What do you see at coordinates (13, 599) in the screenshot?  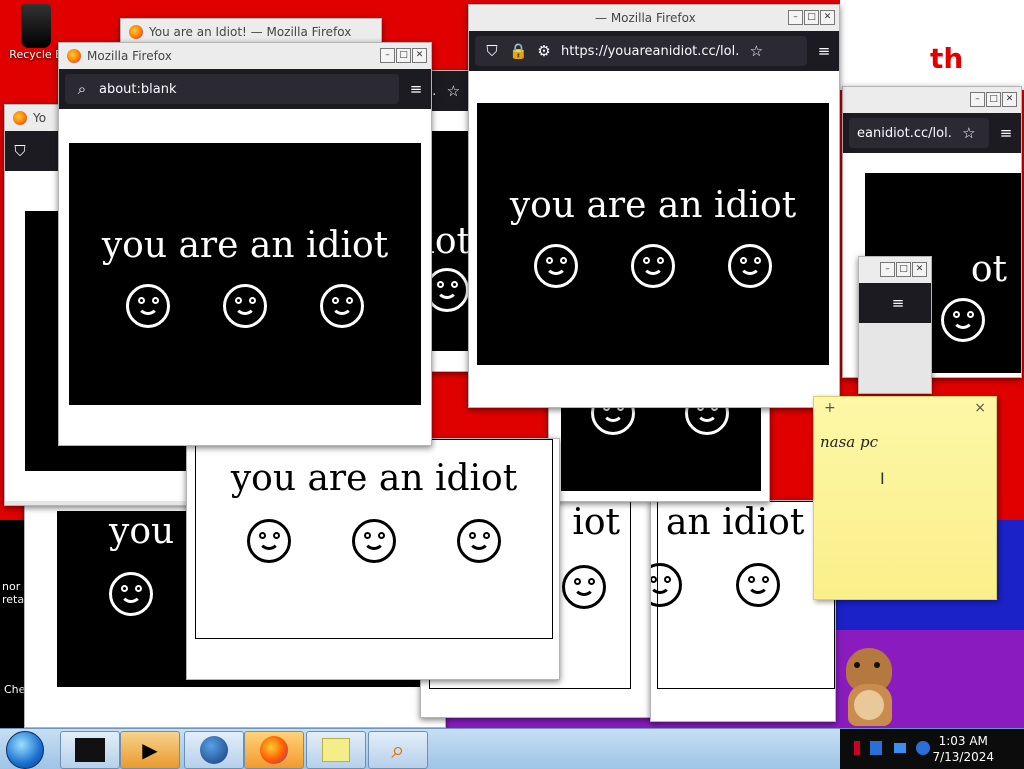 I see `desktop-icon-nor-label2: reta` at bounding box center [13, 599].